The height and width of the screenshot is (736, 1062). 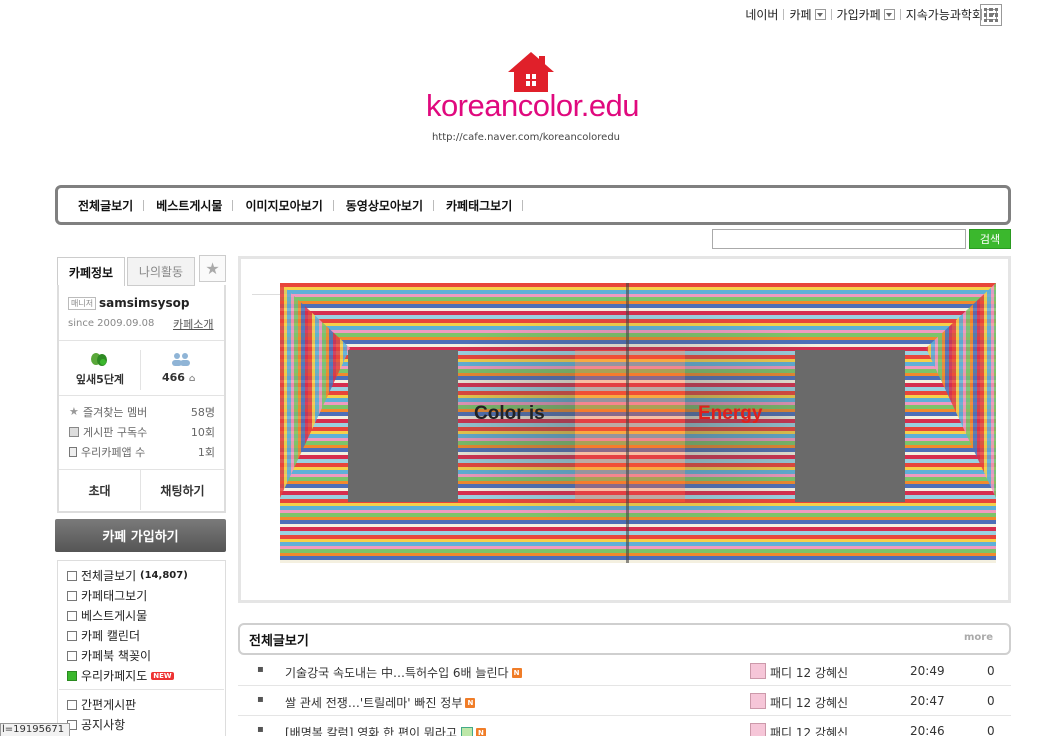 I want to click on gnb-label: 네이버, so click(x=762, y=15).